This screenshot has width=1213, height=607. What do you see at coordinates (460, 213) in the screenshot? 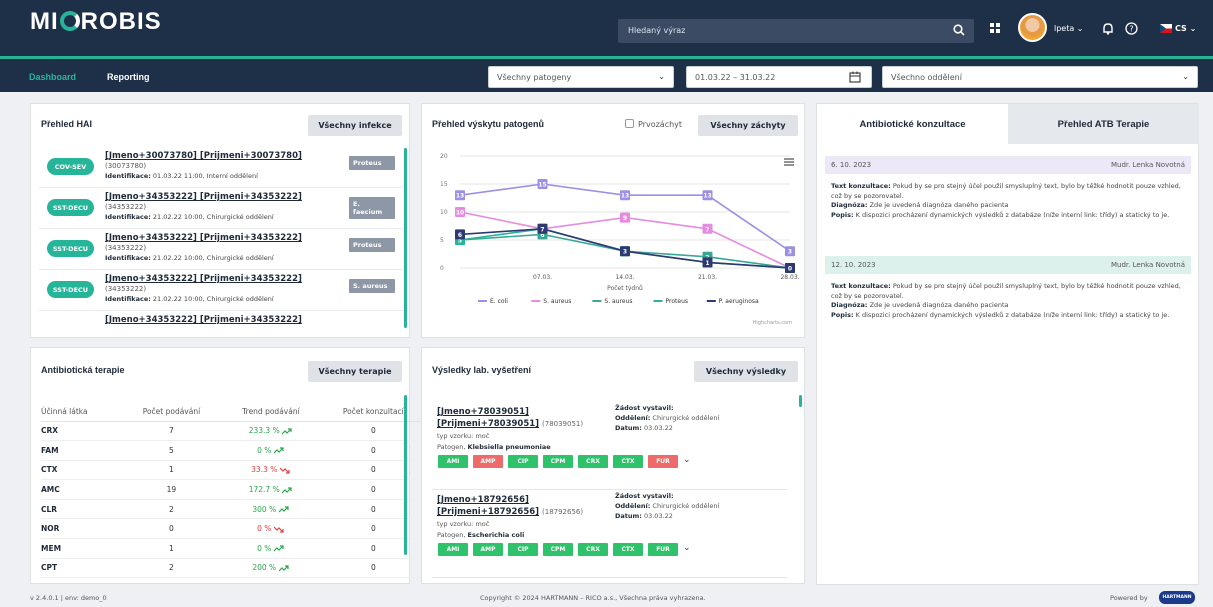
I see `data-label: 10` at bounding box center [460, 213].